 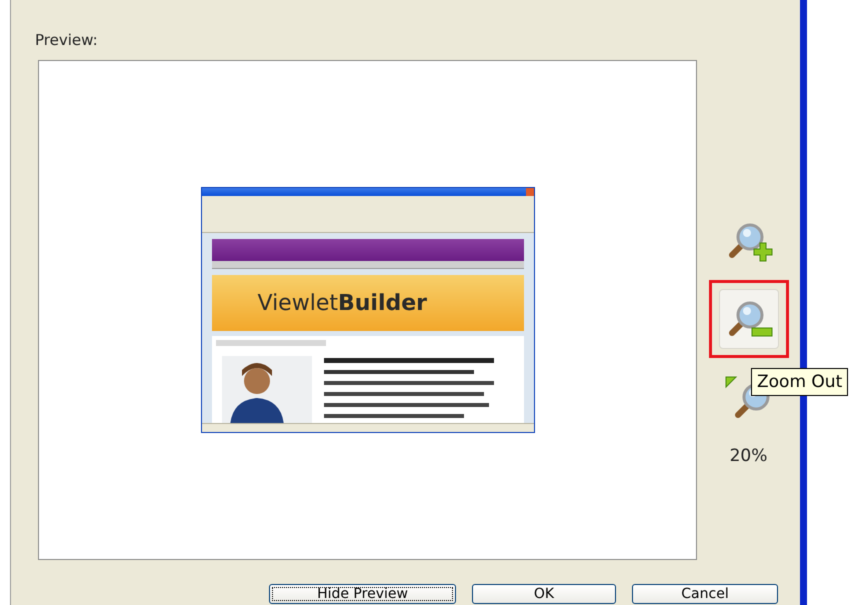 What do you see at coordinates (544, 594) in the screenshot?
I see `dialog-button: OK` at bounding box center [544, 594].